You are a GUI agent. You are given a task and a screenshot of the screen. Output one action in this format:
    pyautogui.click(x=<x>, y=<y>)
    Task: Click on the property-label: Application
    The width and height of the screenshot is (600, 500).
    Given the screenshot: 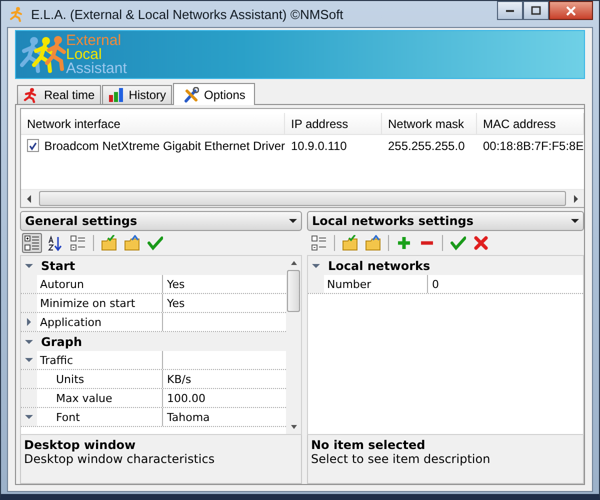 What is the action you would take?
    pyautogui.click(x=100, y=322)
    